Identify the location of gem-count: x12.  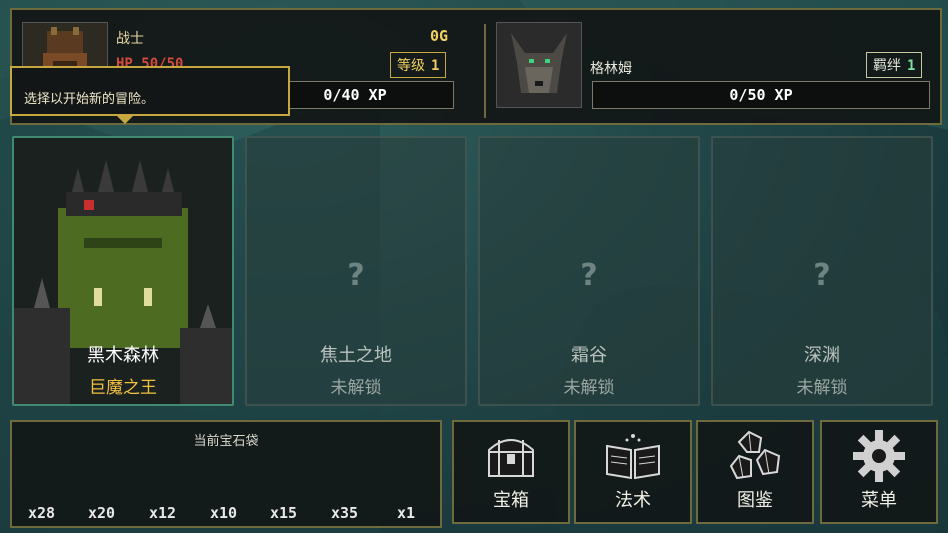
(163, 513).